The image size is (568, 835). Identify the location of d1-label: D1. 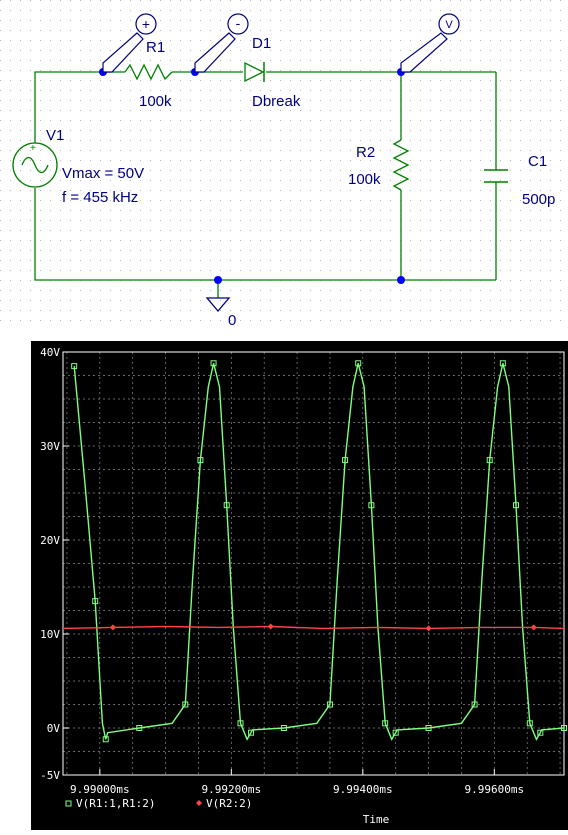
(261, 43).